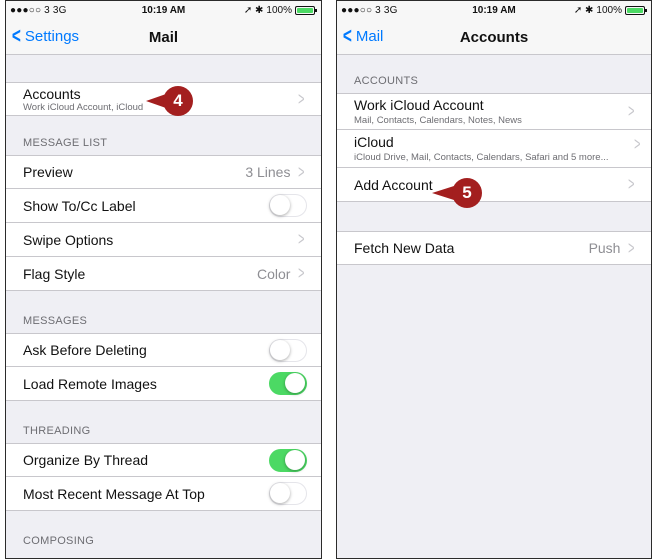 The width and height of the screenshot is (656, 559). What do you see at coordinates (163, 384) in the screenshot?
I see `load-remote-images-row: Load Remote Images` at bounding box center [163, 384].